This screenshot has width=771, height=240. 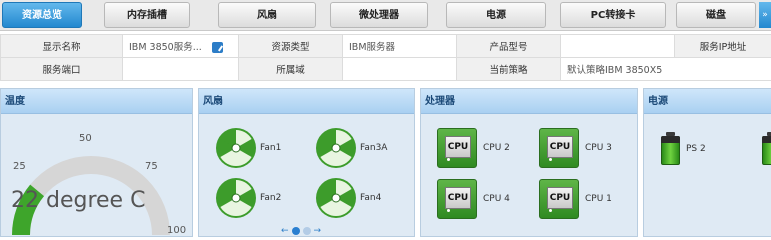 I want to click on cpu-label: CPU 1, so click(x=598, y=199).